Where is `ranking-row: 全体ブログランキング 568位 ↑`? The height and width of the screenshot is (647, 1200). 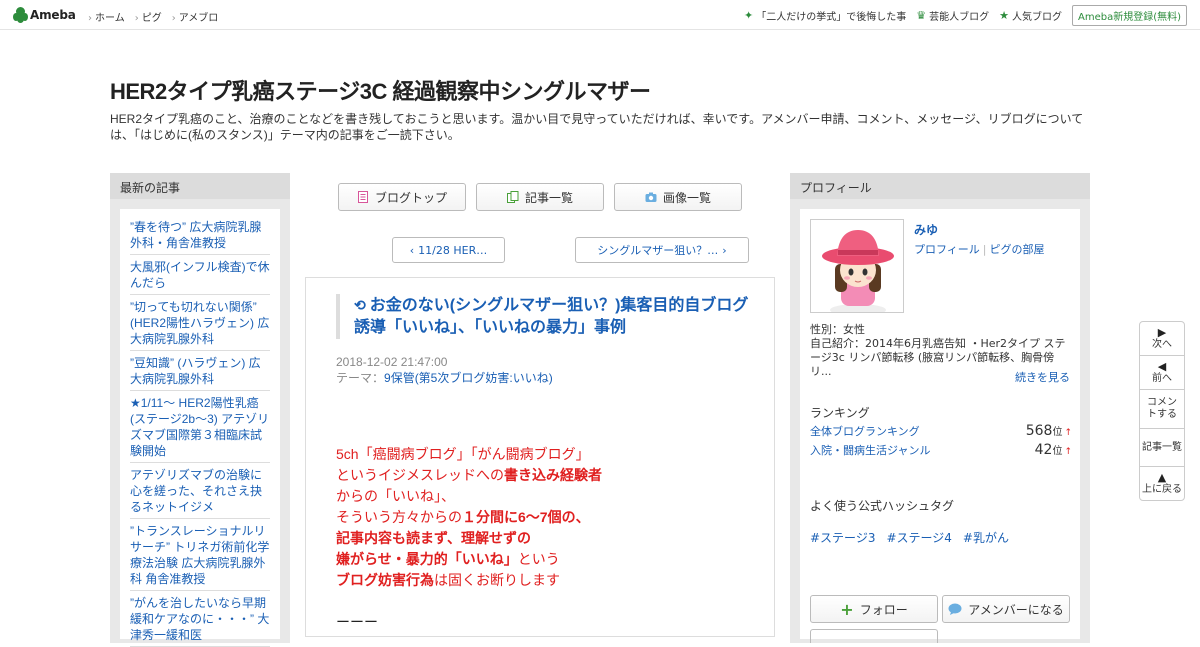 ranking-row: 全体ブログランキング 568位 ↑ is located at coordinates (941, 431).